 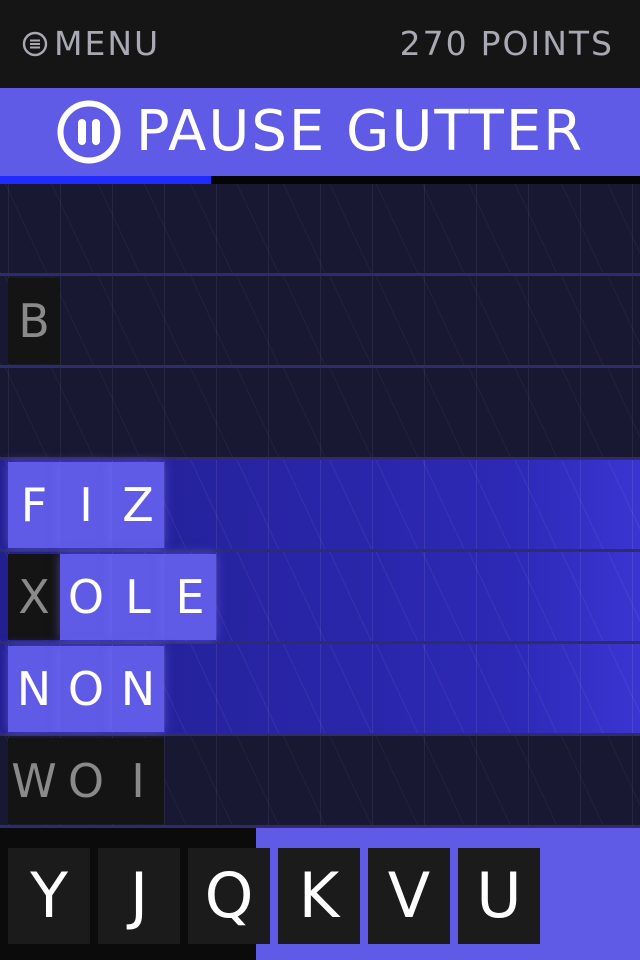 I want to click on list-circle-icon, so click(x=35, y=44).